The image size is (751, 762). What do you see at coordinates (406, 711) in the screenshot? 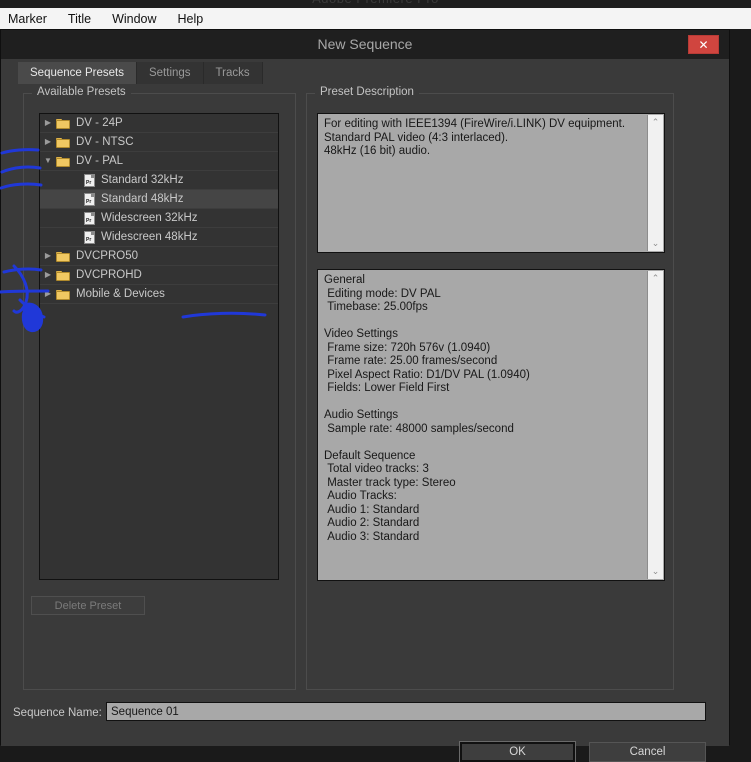
I see `sequence-name-input` at bounding box center [406, 711].